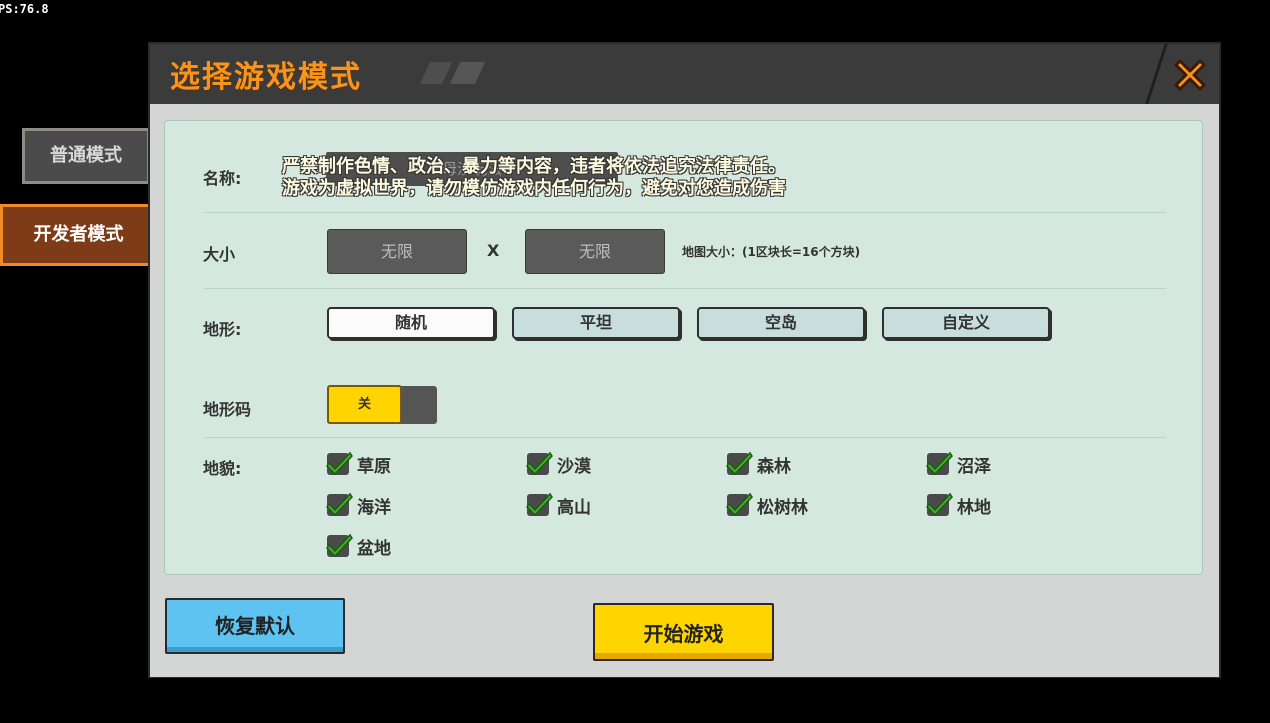 Image resolution: width=1270 pixels, height=723 pixels. I want to click on notice-line-2: 游戏为虚拟世界，请勿模仿游戏内任何行为，避免对您造成伤害, so click(534, 188).